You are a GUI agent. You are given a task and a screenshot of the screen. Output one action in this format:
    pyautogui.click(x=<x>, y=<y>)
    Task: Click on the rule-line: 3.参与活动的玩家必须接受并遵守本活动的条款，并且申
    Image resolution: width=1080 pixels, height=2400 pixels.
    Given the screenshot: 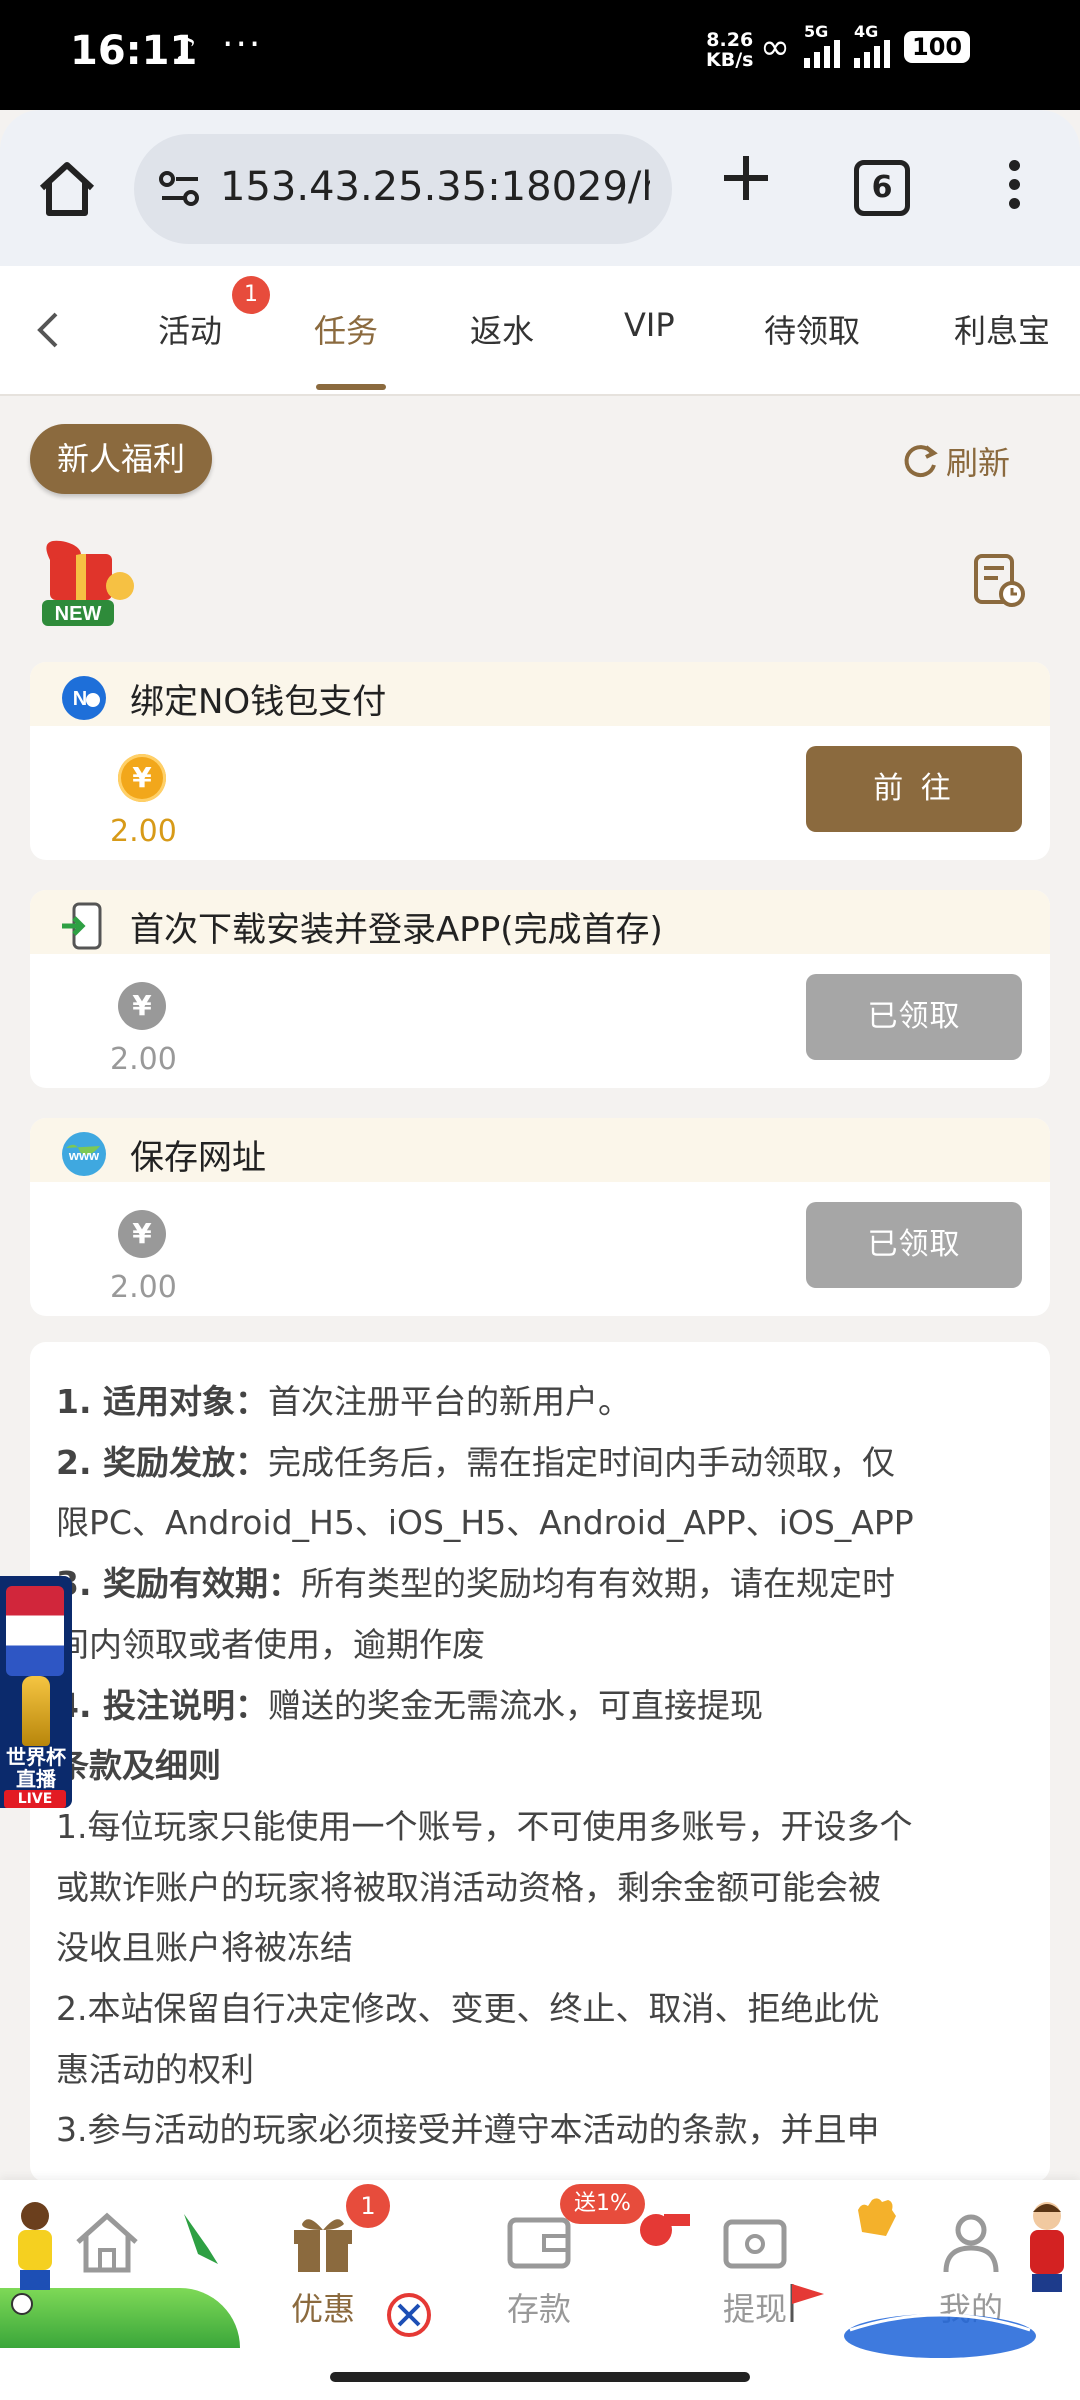 What is the action you would take?
    pyautogui.click(x=541, y=2130)
    